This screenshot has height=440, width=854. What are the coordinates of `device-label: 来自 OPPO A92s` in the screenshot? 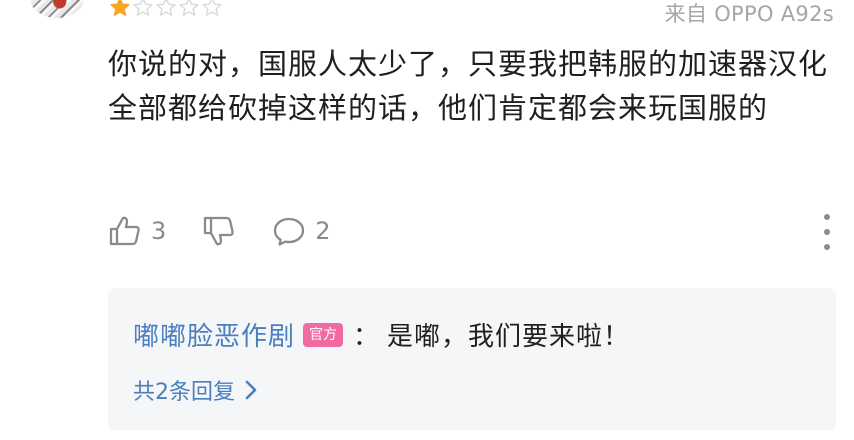 It's located at (749, 14).